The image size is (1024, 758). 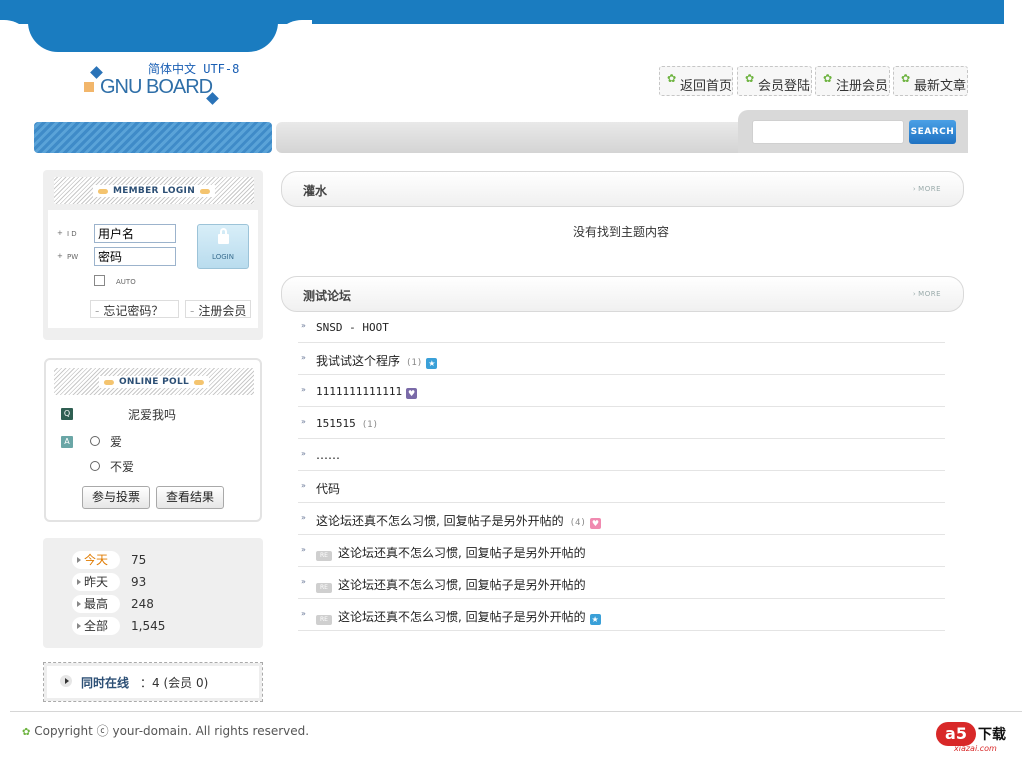 I want to click on post-title-wrap: RE 这论坛还真不怎么习惯, 回复帖子是另外开帖的 ★, so click(x=458, y=616).